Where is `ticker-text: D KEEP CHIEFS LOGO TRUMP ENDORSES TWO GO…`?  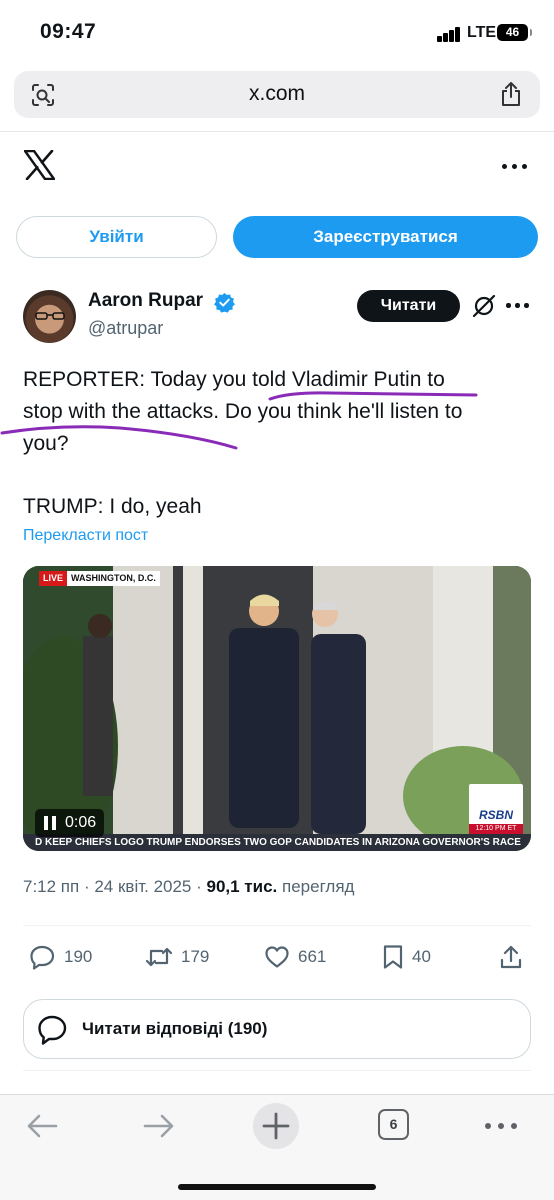
ticker-text: D KEEP CHIEFS LOGO TRUMP ENDORSES TWO GO… is located at coordinates (278, 842).